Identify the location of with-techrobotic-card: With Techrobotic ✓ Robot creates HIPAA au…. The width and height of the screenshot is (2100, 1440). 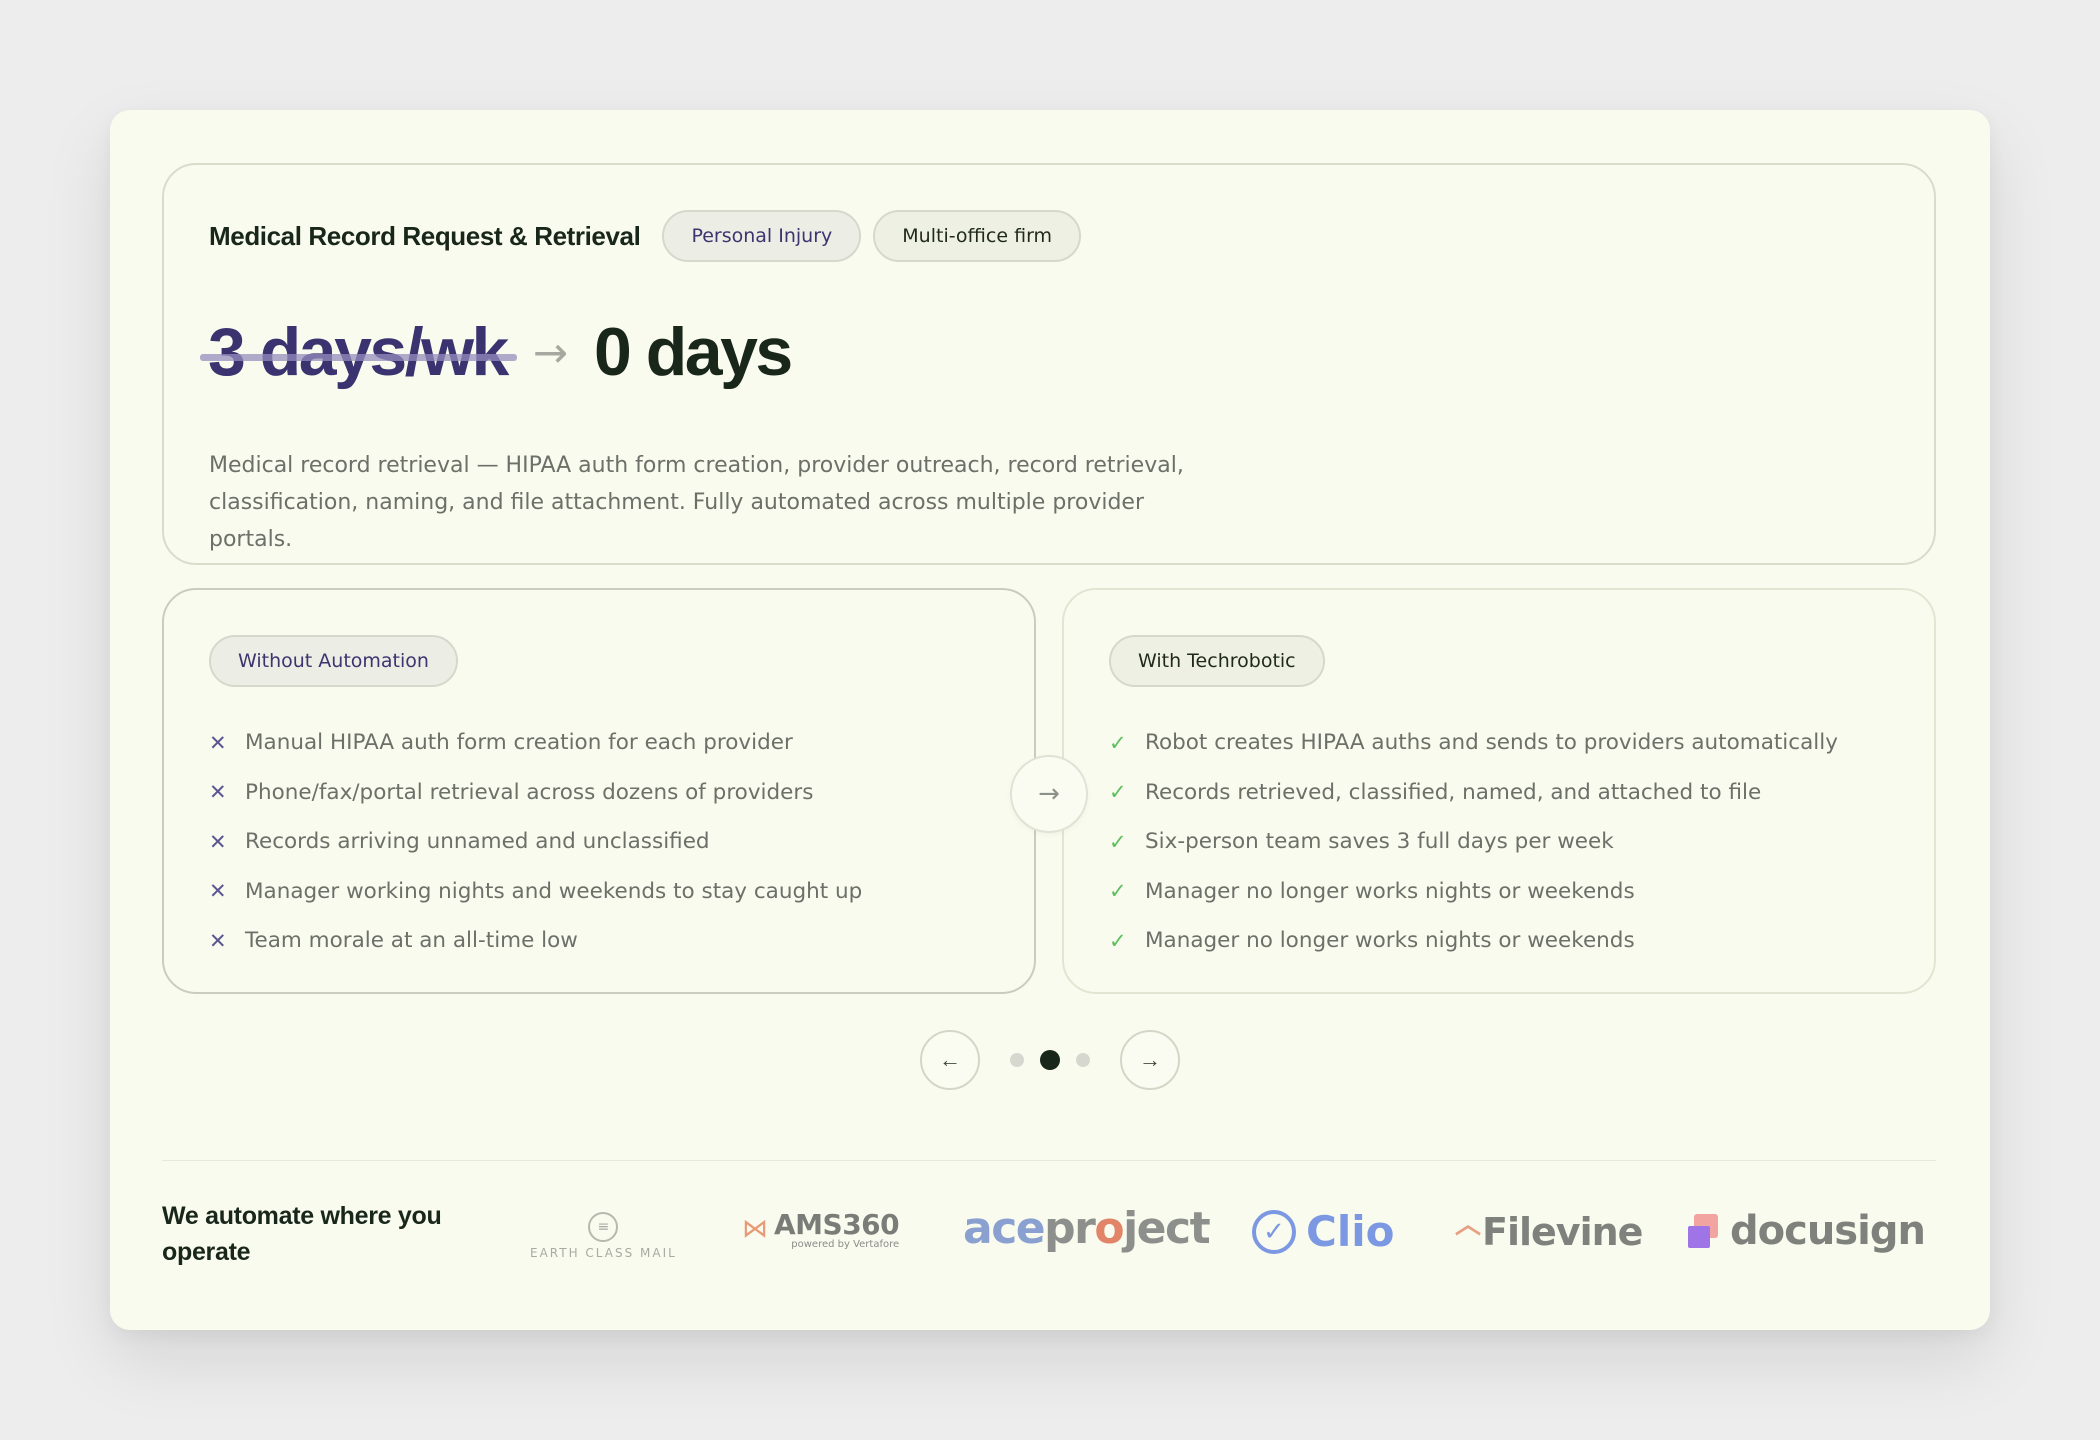
(1499, 791).